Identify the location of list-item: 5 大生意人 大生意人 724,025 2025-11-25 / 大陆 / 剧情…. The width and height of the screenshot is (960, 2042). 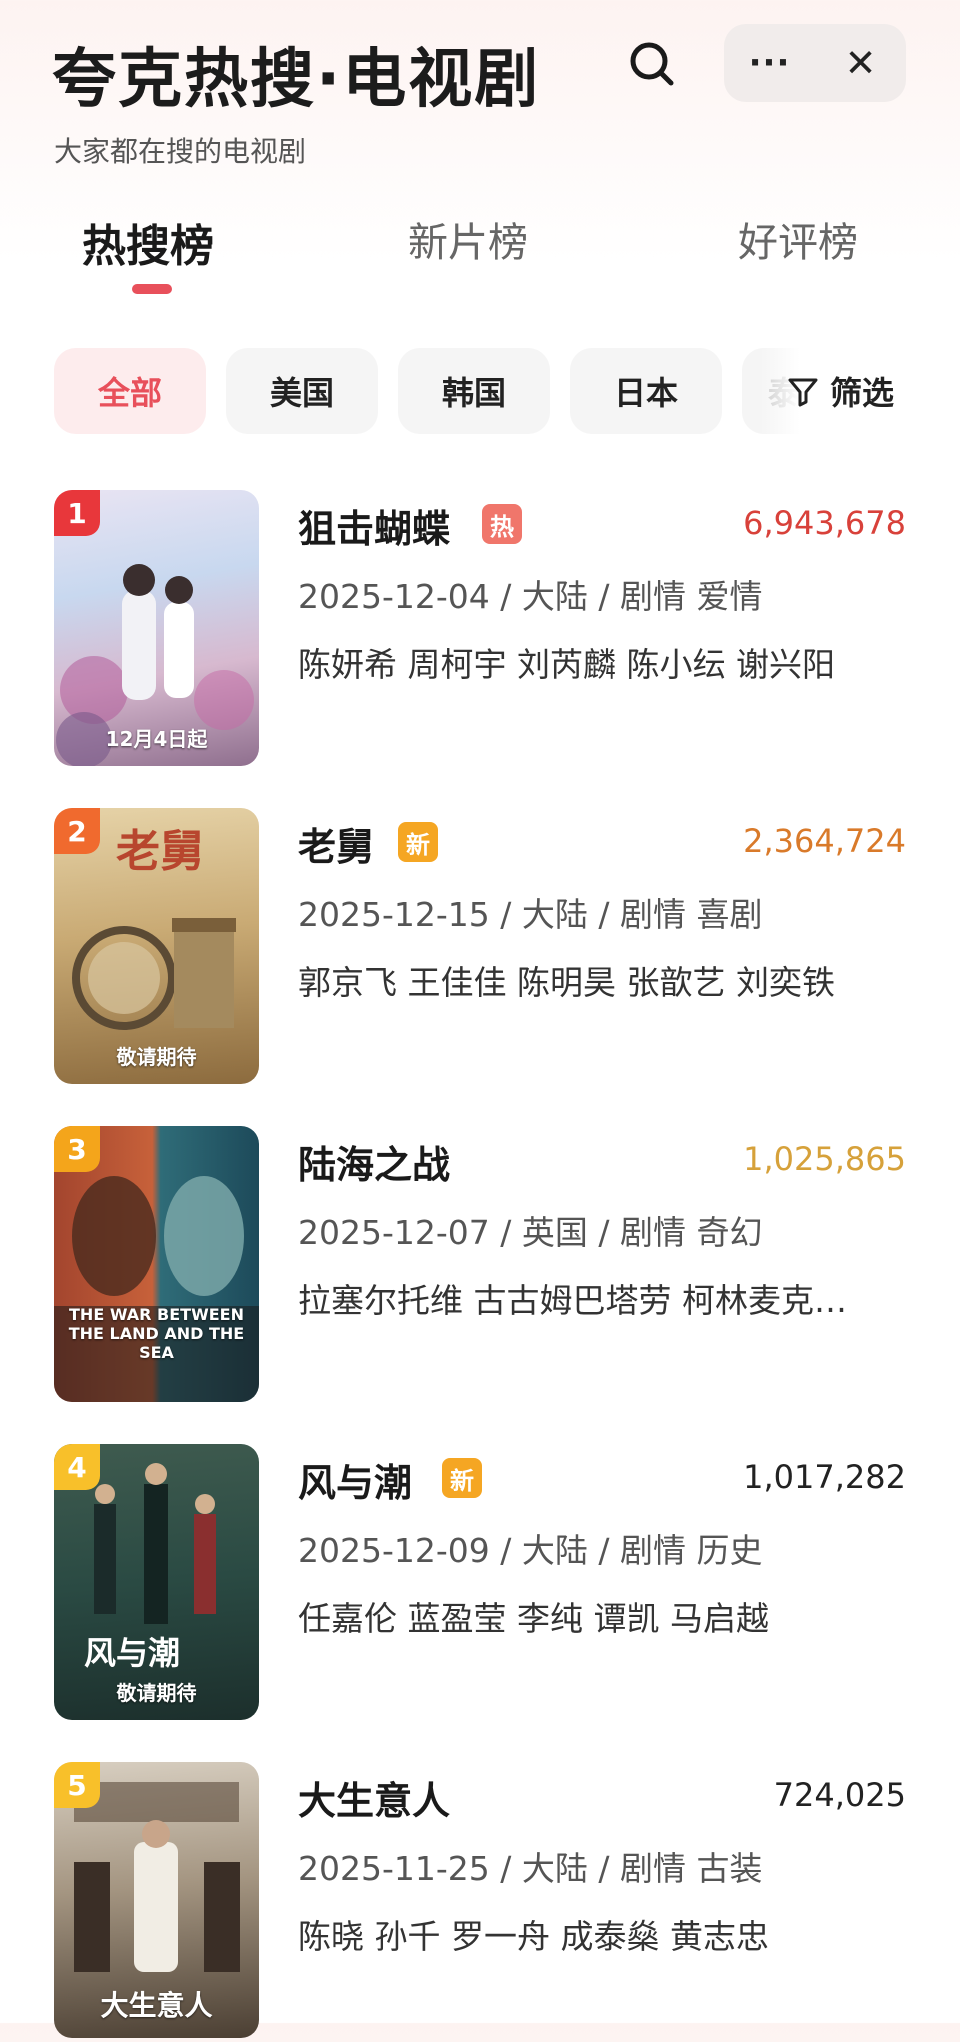
(480, 1902).